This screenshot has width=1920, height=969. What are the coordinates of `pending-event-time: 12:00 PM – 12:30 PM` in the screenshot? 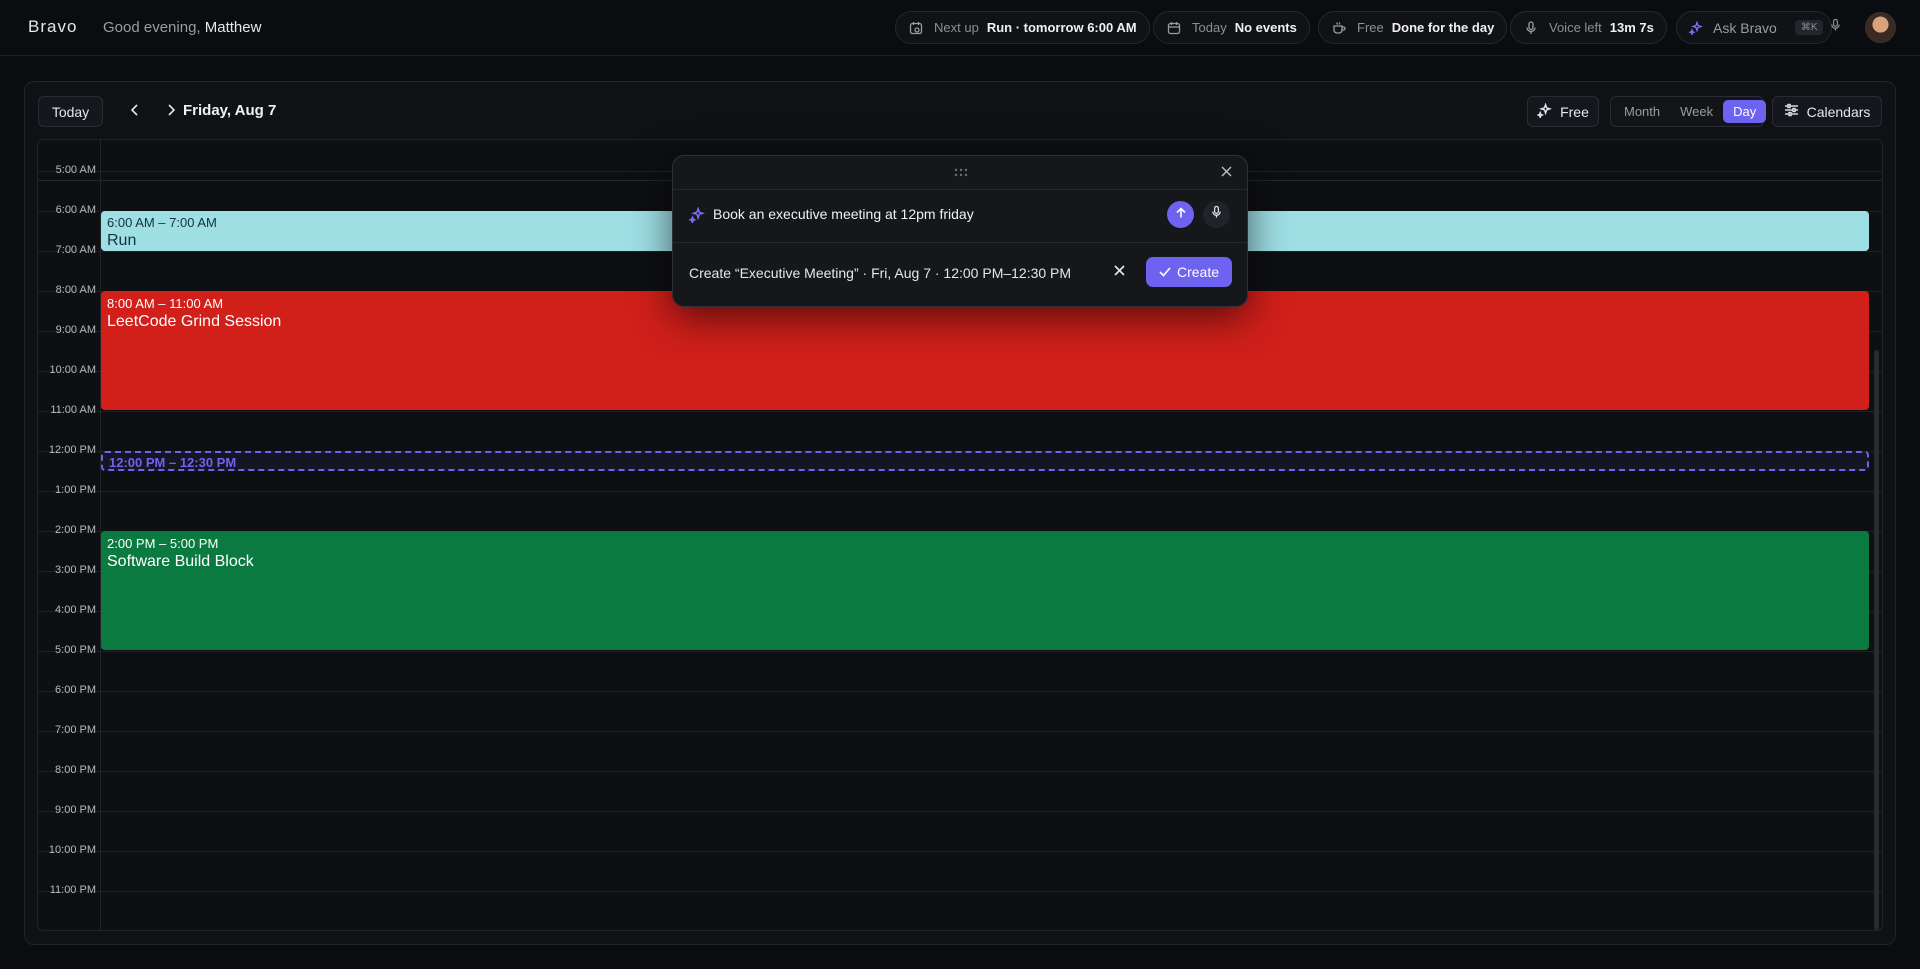 It's located at (173, 462).